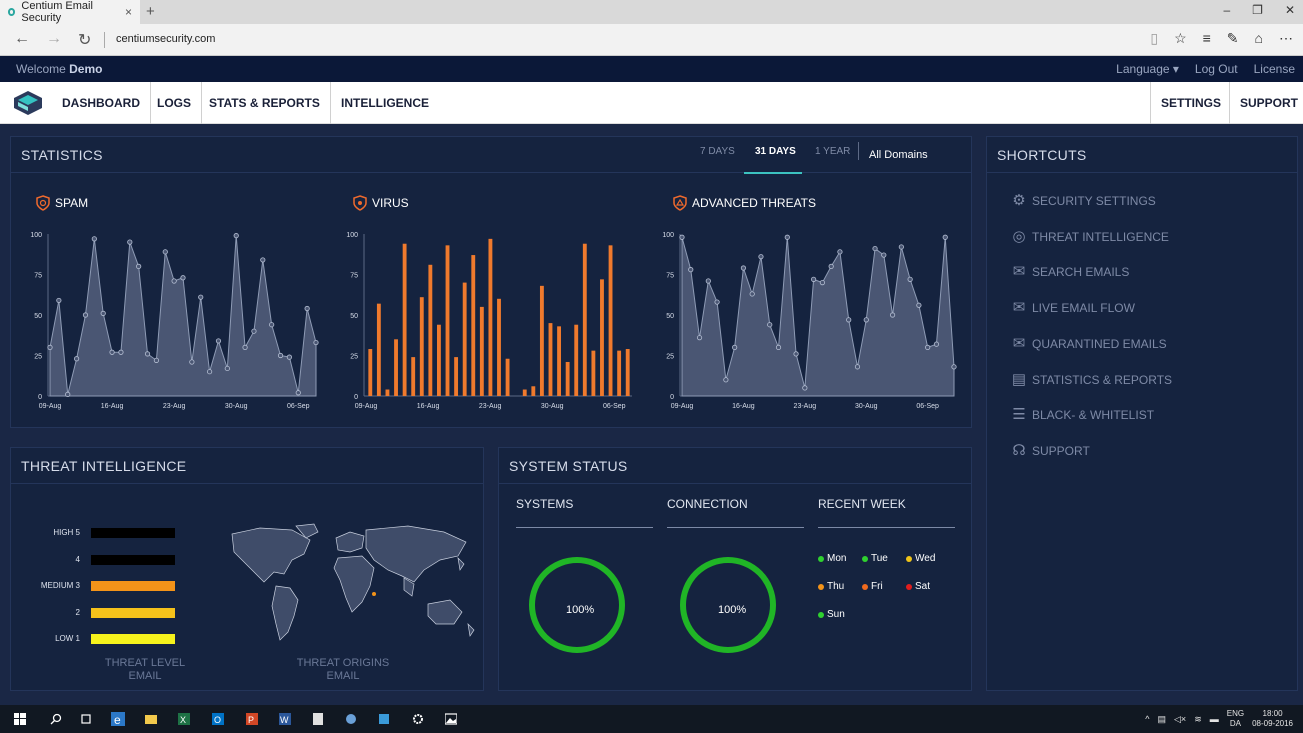 The width and height of the screenshot is (1303, 733). I want to click on shortcut-support: ☊ SUPPORT, so click(1049, 450).